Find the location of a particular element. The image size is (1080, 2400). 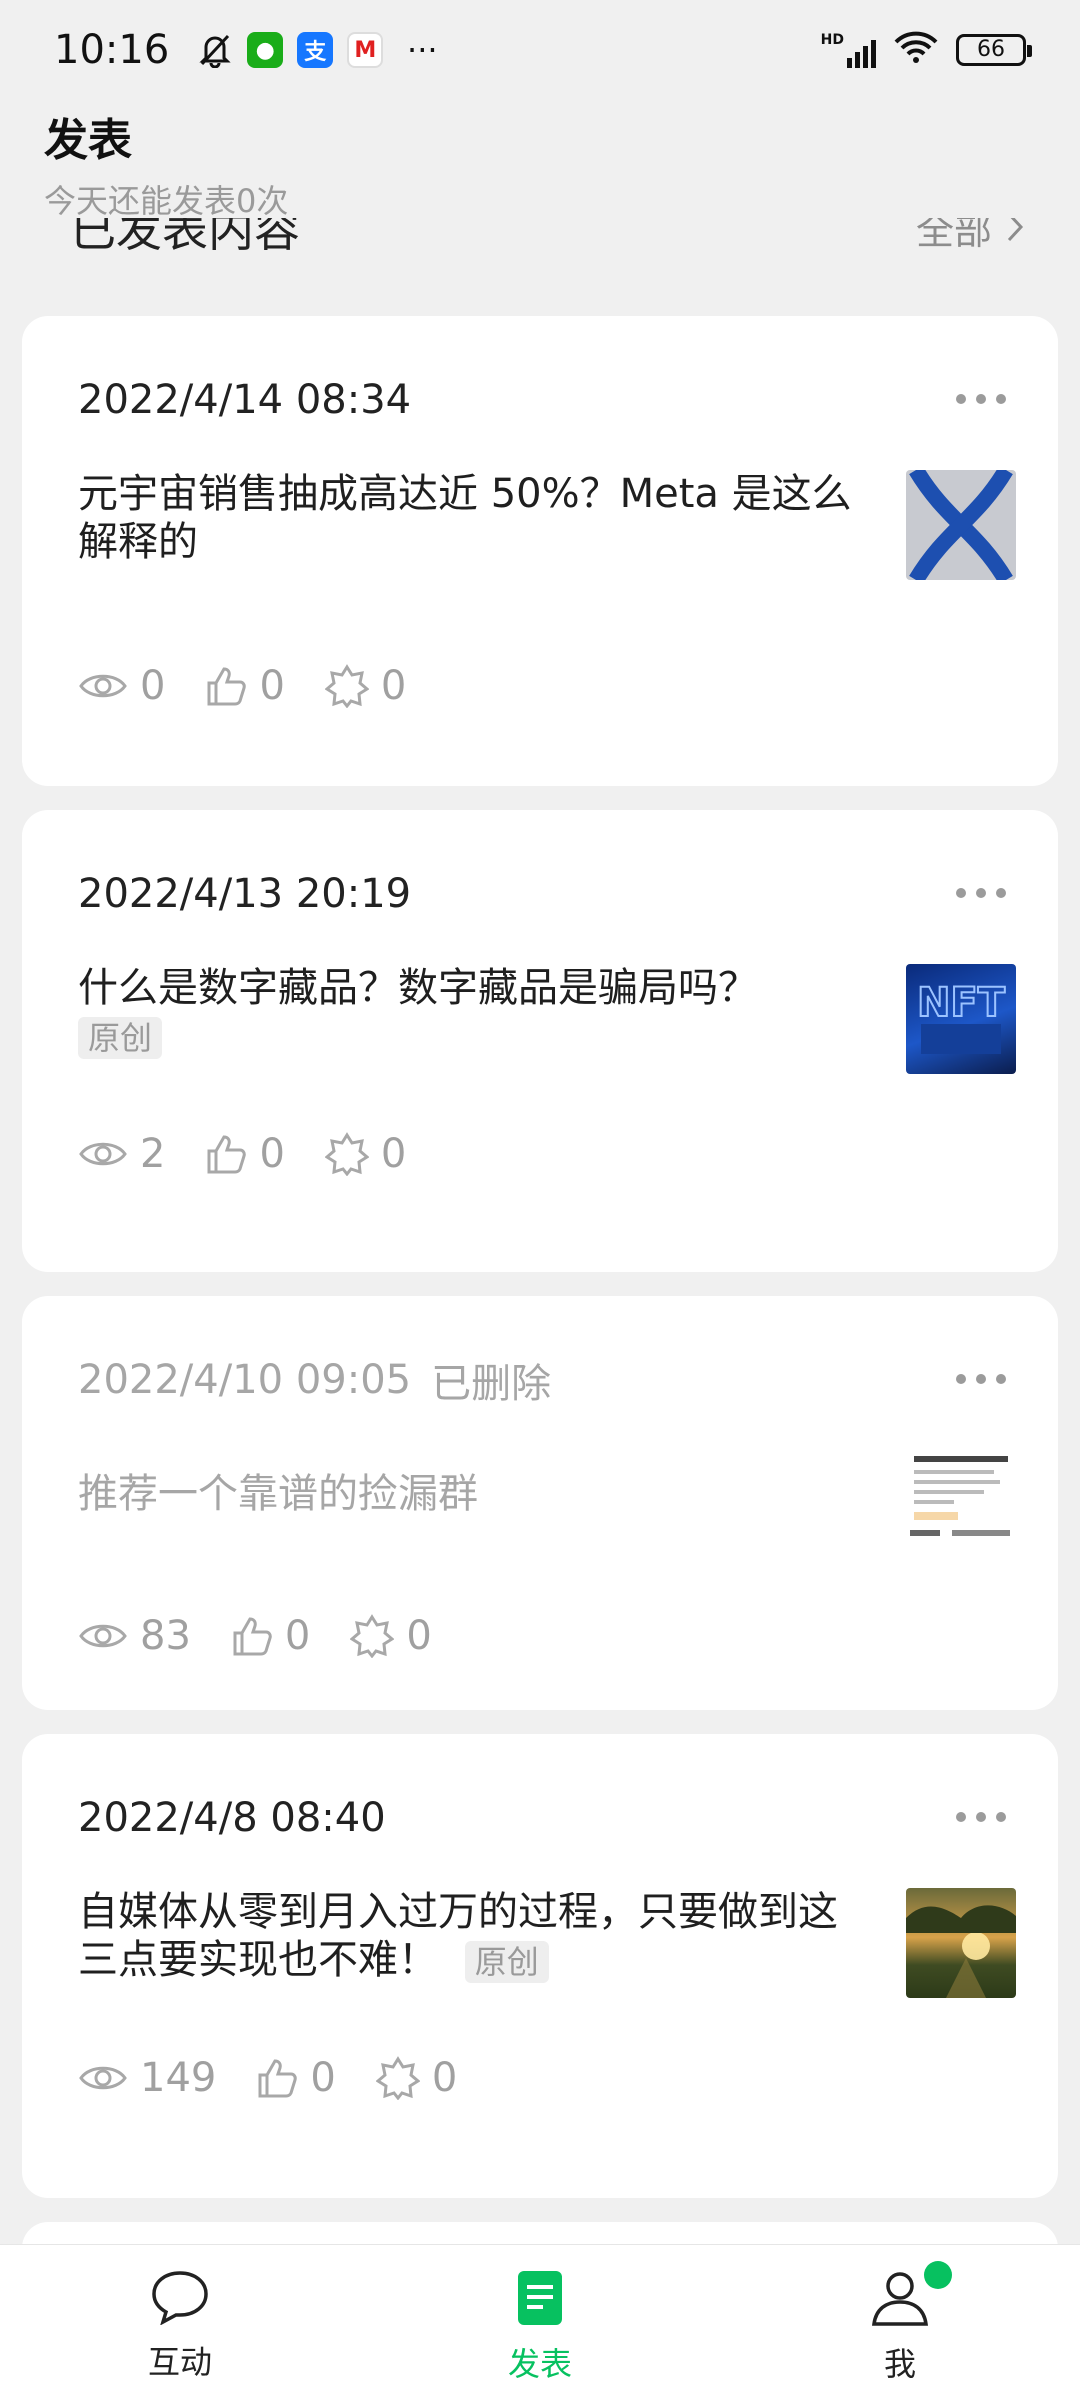

chevron-right-icon is located at coordinates (1015, 230).